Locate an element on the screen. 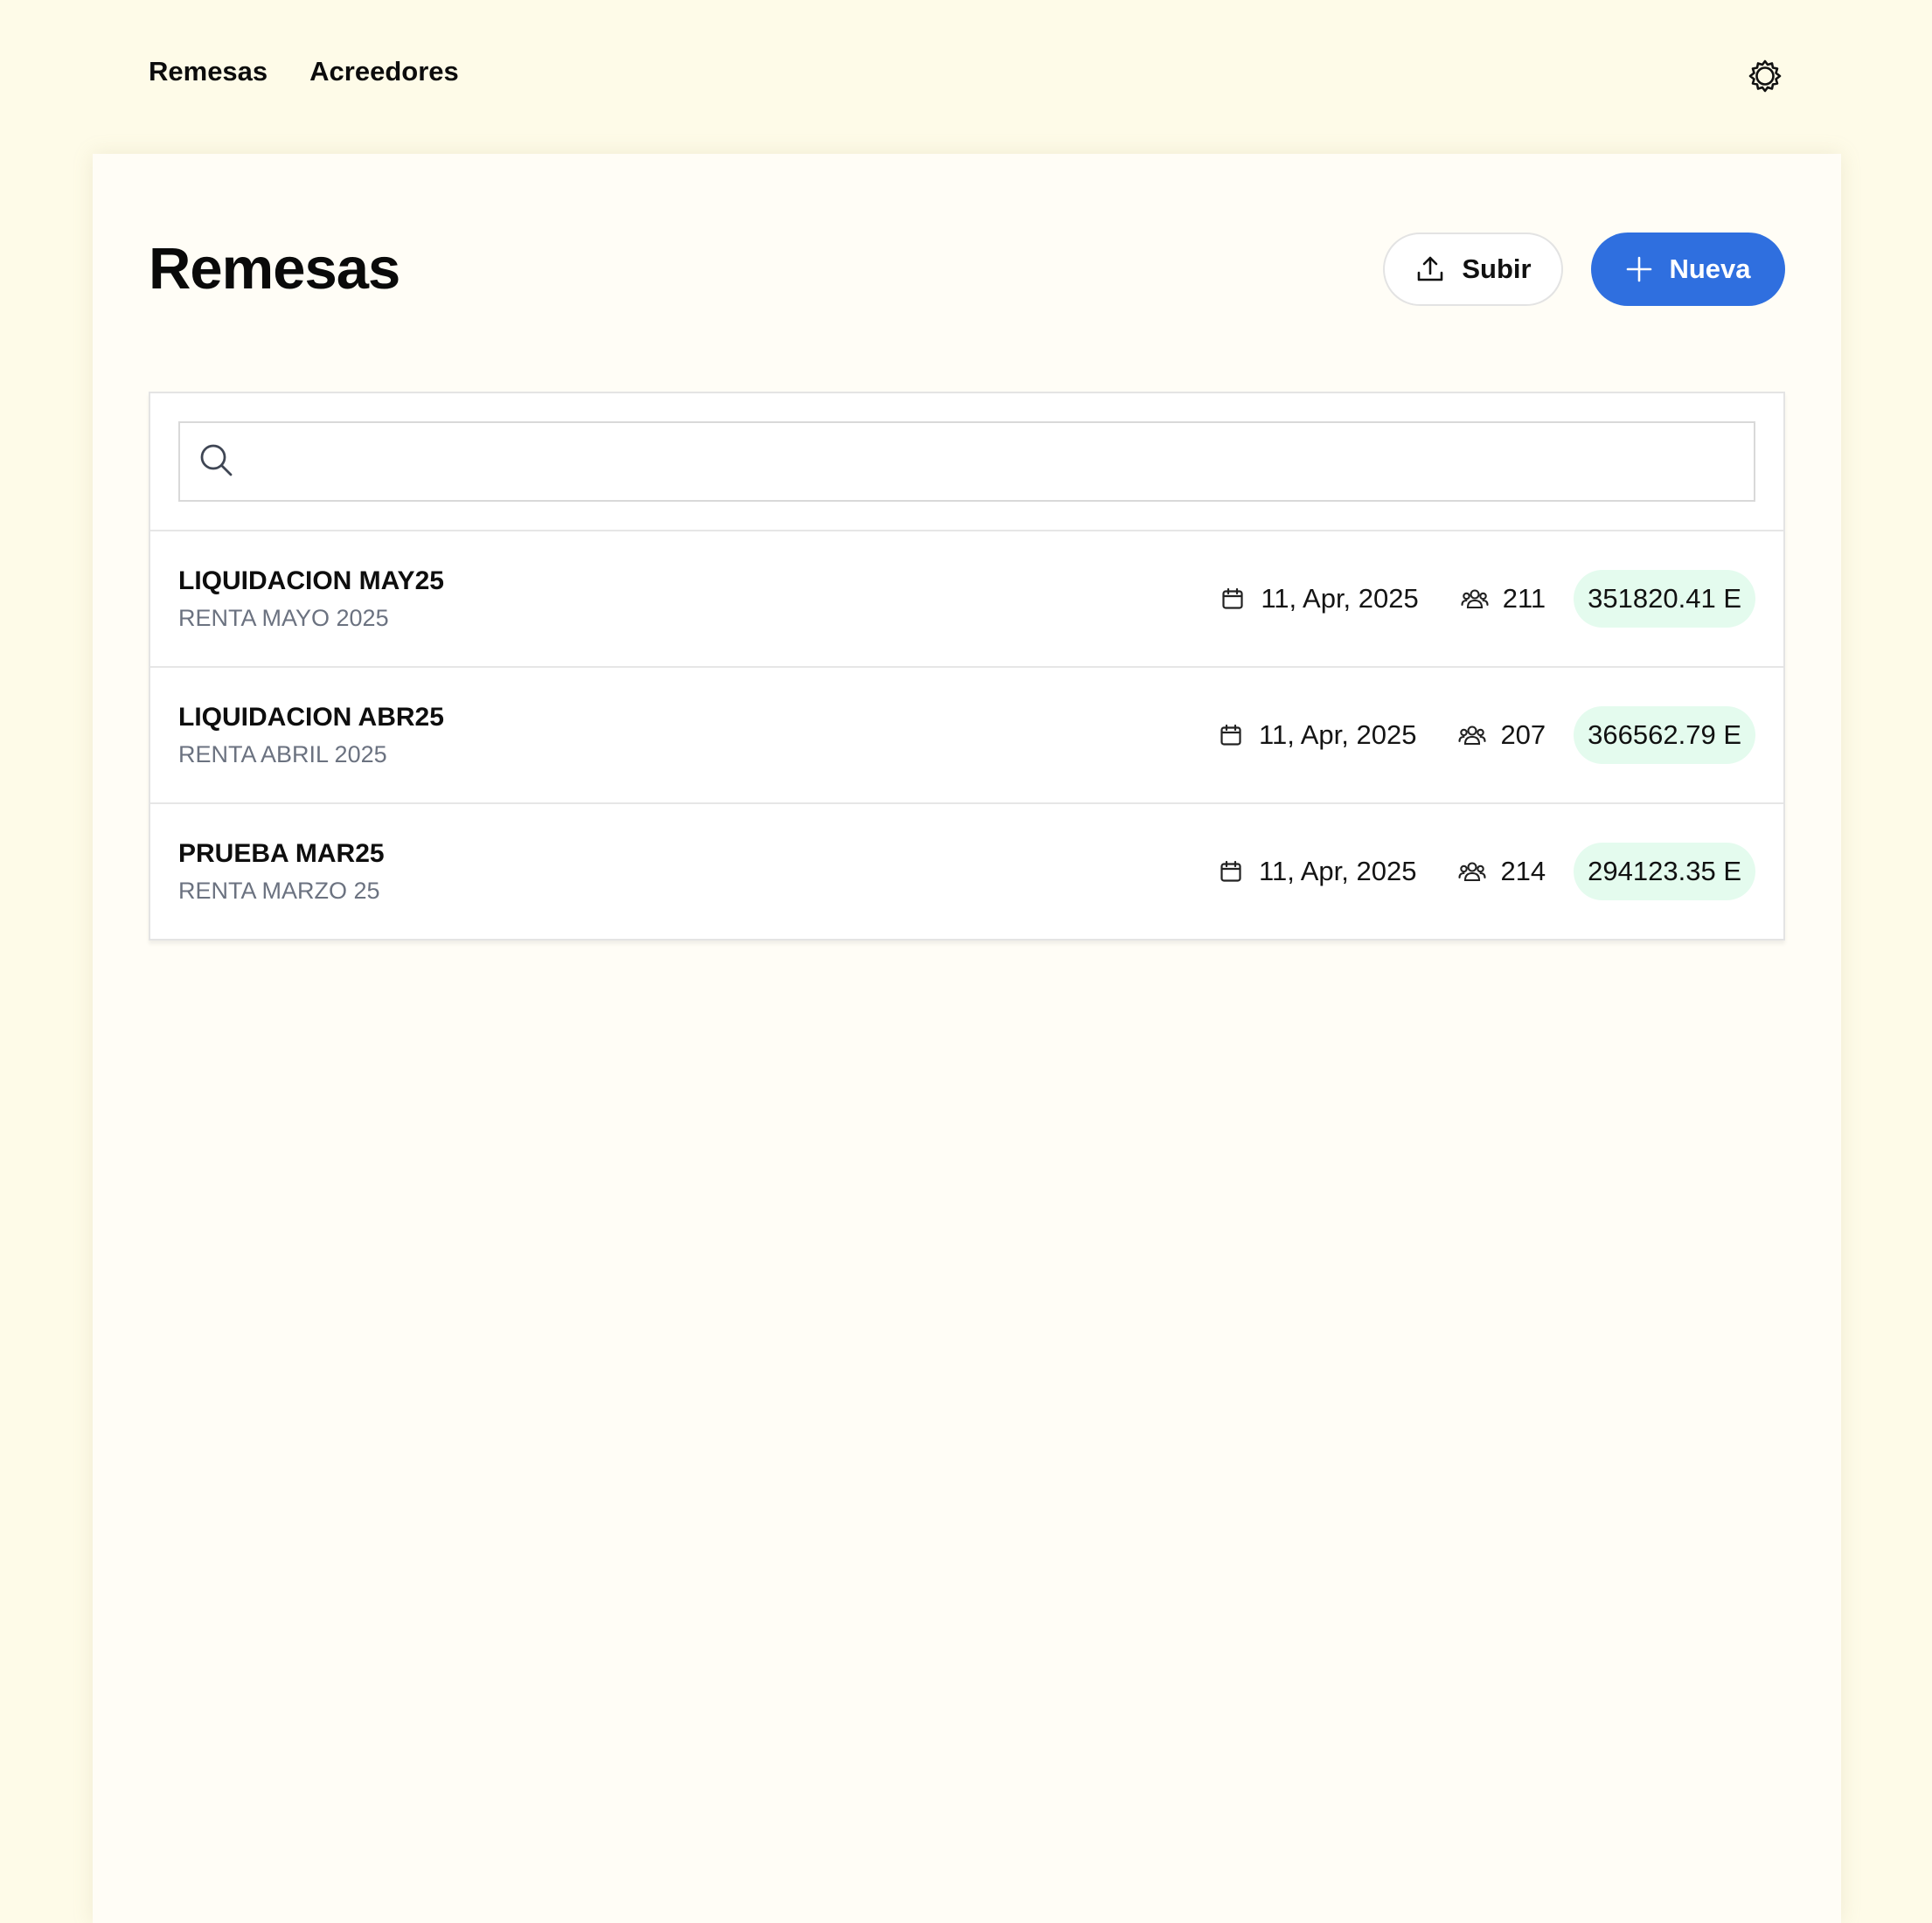 The height and width of the screenshot is (1923, 1932). list-item-count: 214 is located at coordinates (1502, 871).